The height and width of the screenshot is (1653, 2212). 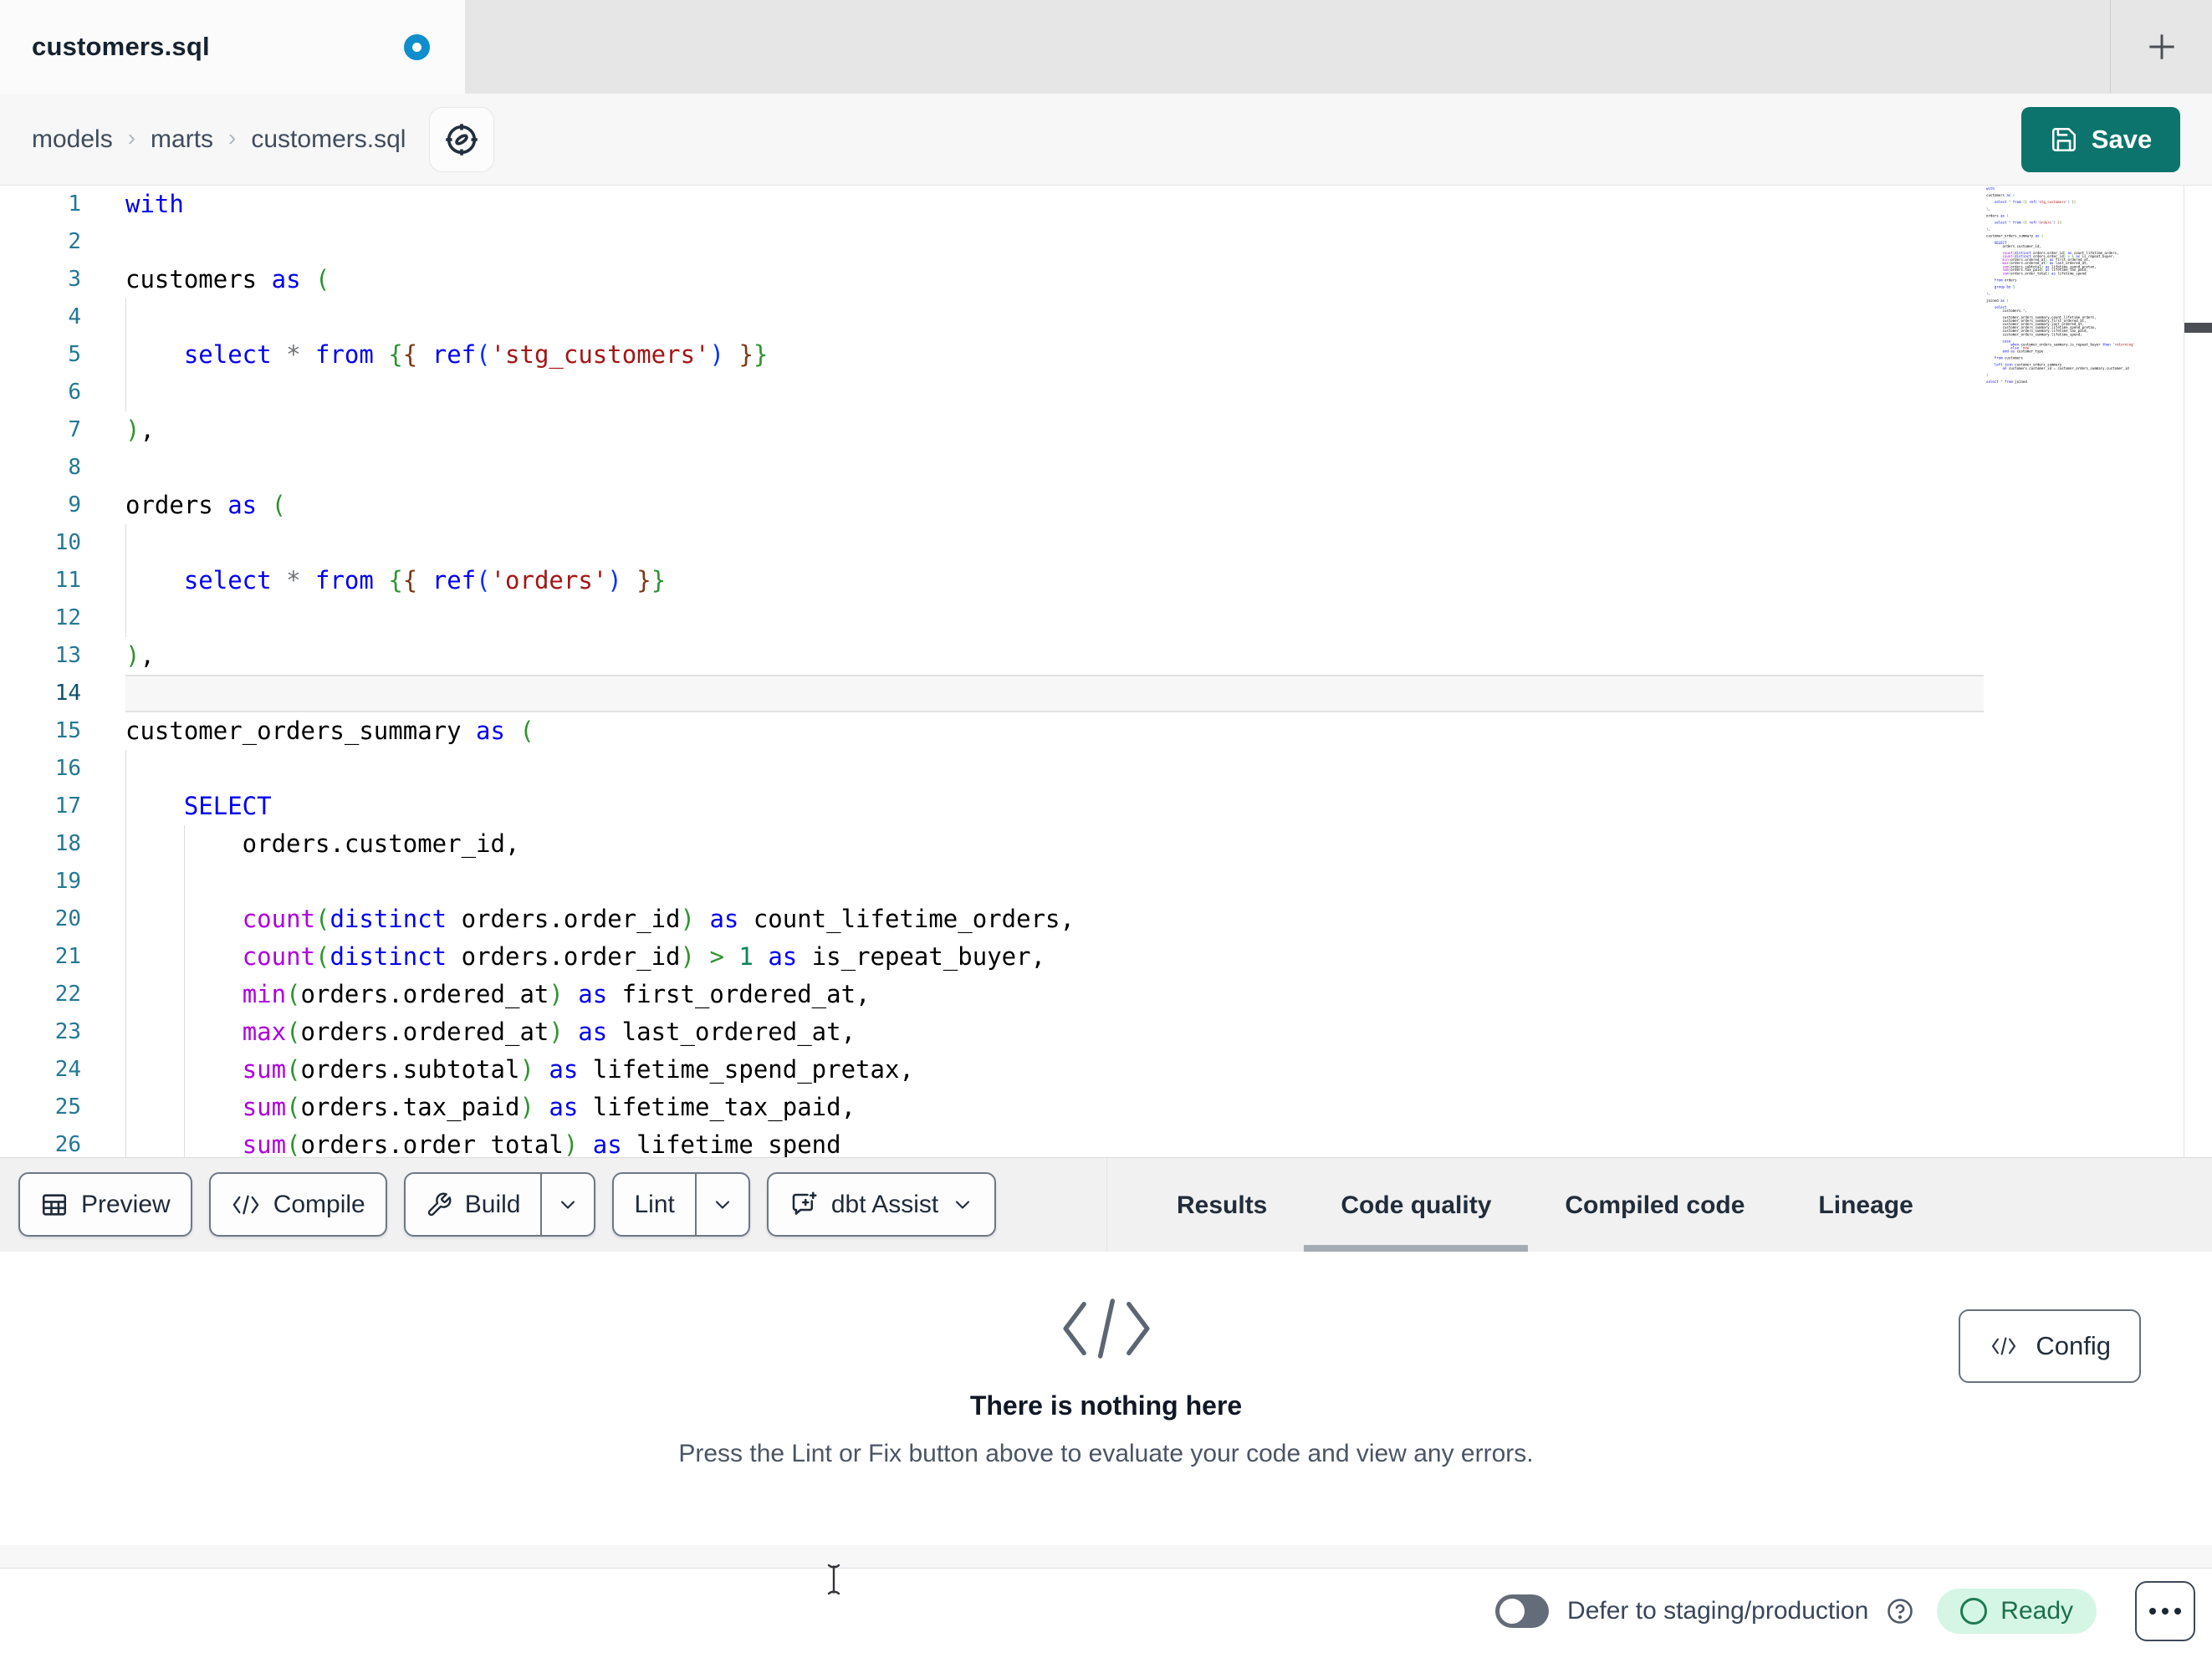 I want to click on panel-scroll-strip, so click(x=1106, y=1557).